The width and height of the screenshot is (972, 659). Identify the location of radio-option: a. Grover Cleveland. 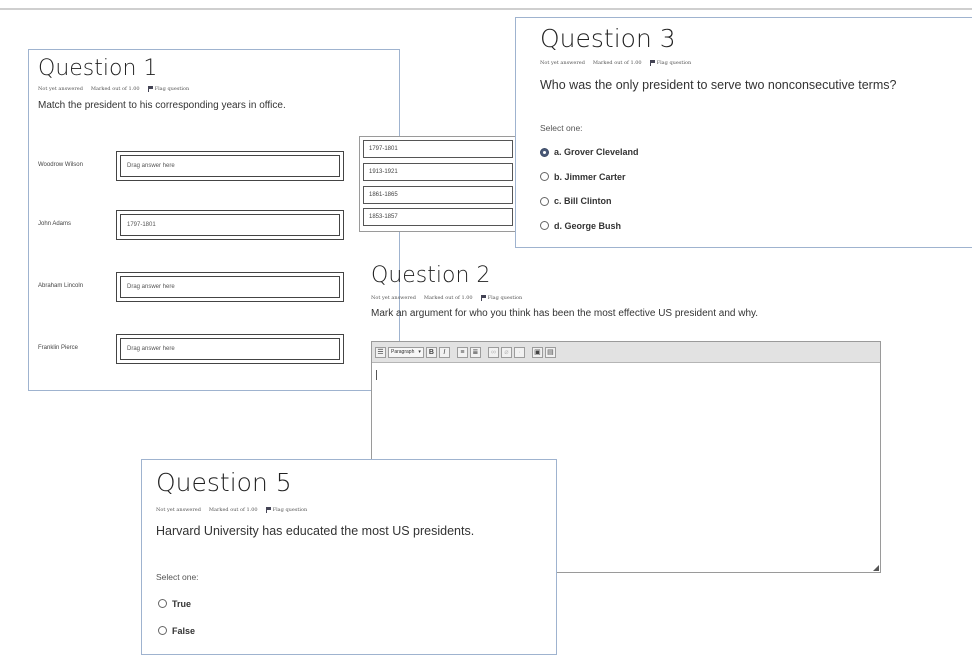
(589, 152).